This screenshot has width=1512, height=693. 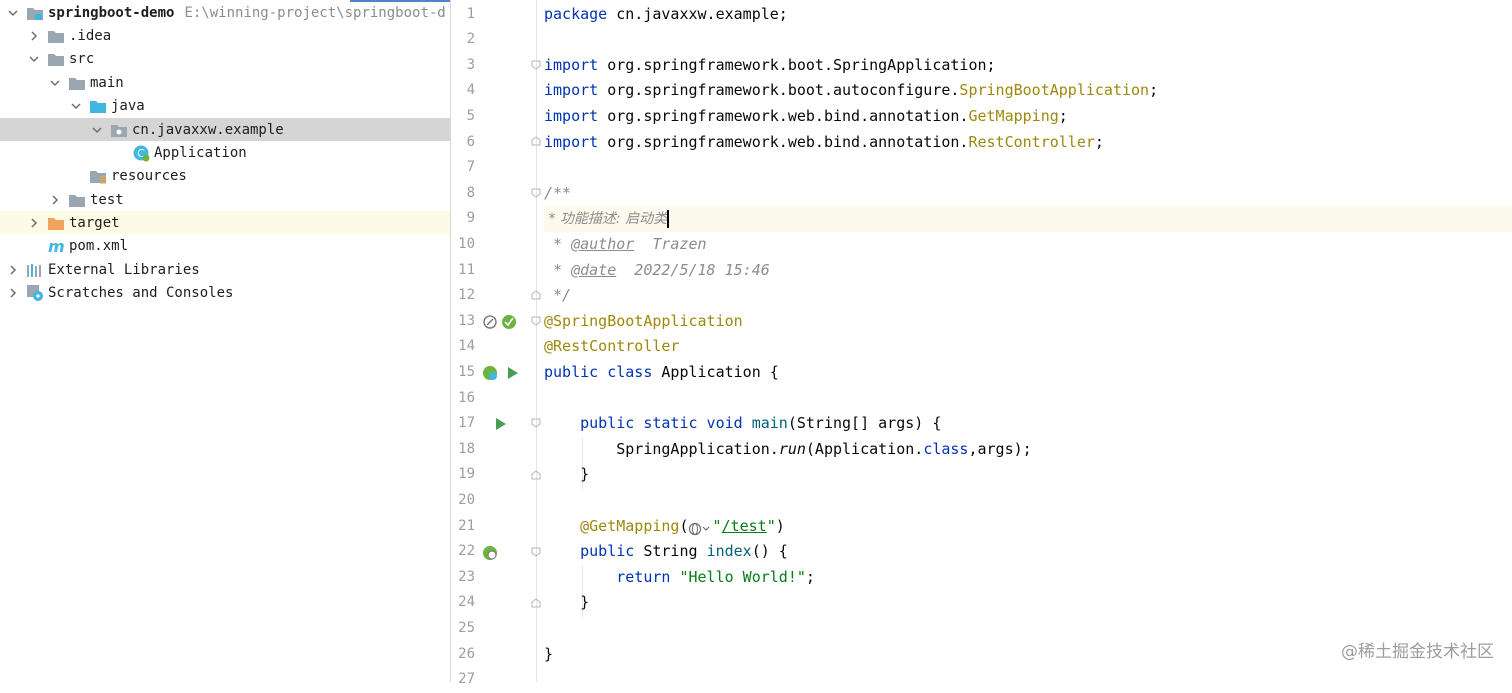 What do you see at coordinates (466, 525) in the screenshot?
I see `line-number: 21` at bounding box center [466, 525].